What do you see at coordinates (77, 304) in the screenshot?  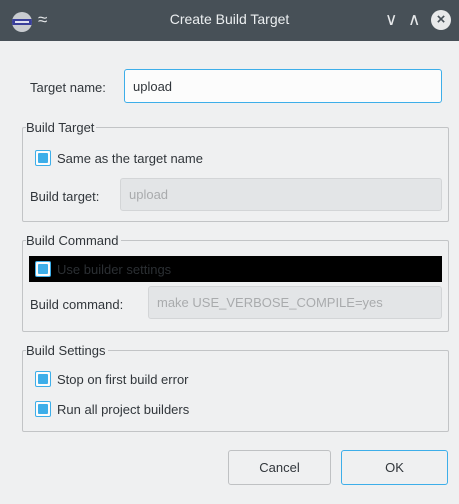 I see `build-command-label: Build command:` at bounding box center [77, 304].